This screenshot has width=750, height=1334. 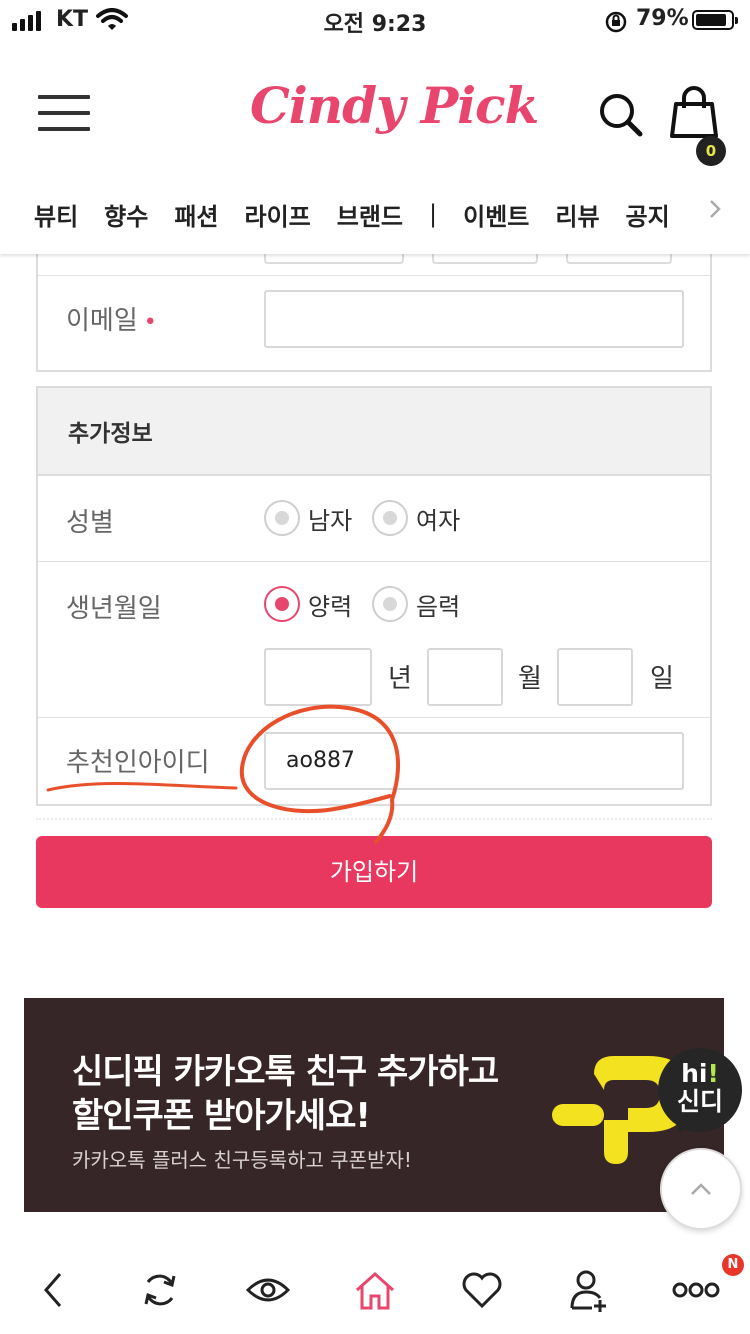 I want to click on gender-male-radio: 남자, so click(x=308, y=518).